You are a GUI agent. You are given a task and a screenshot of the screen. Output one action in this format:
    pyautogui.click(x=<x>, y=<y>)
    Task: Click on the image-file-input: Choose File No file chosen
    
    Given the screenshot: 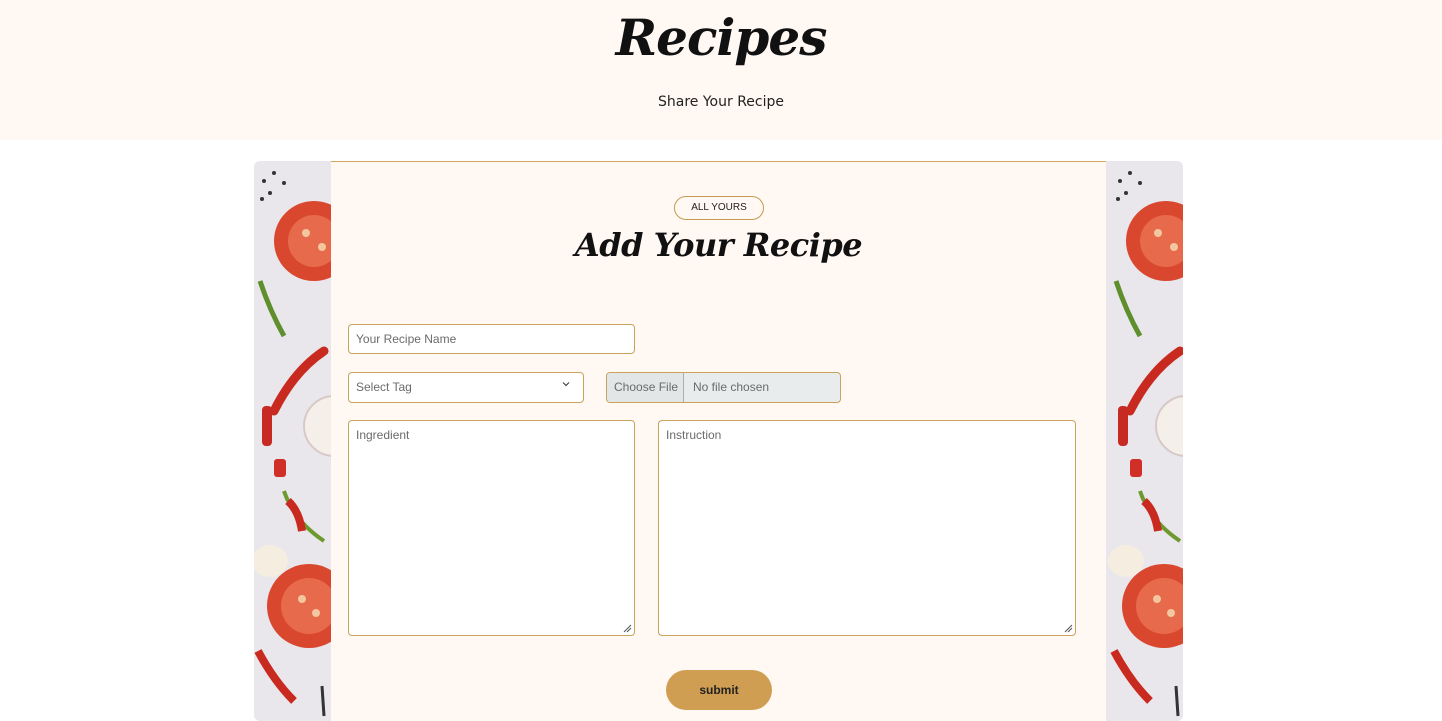 What is the action you would take?
    pyautogui.click(x=723, y=387)
    